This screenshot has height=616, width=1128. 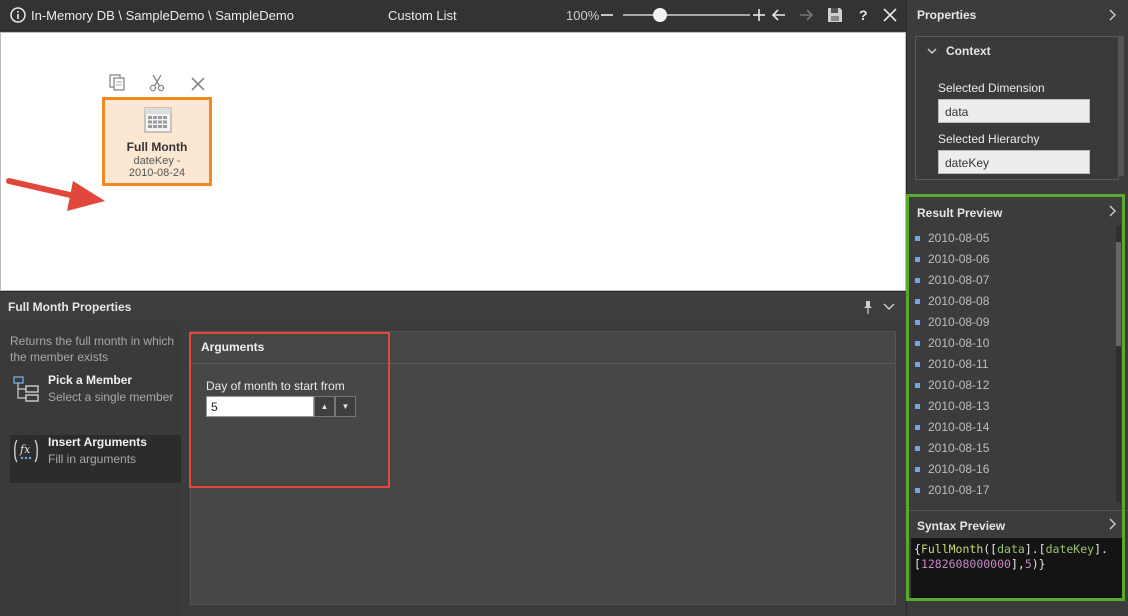 What do you see at coordinates (968, 51) in the screenshot?
I see `context-title: Context` at bounding box center [968, 51].